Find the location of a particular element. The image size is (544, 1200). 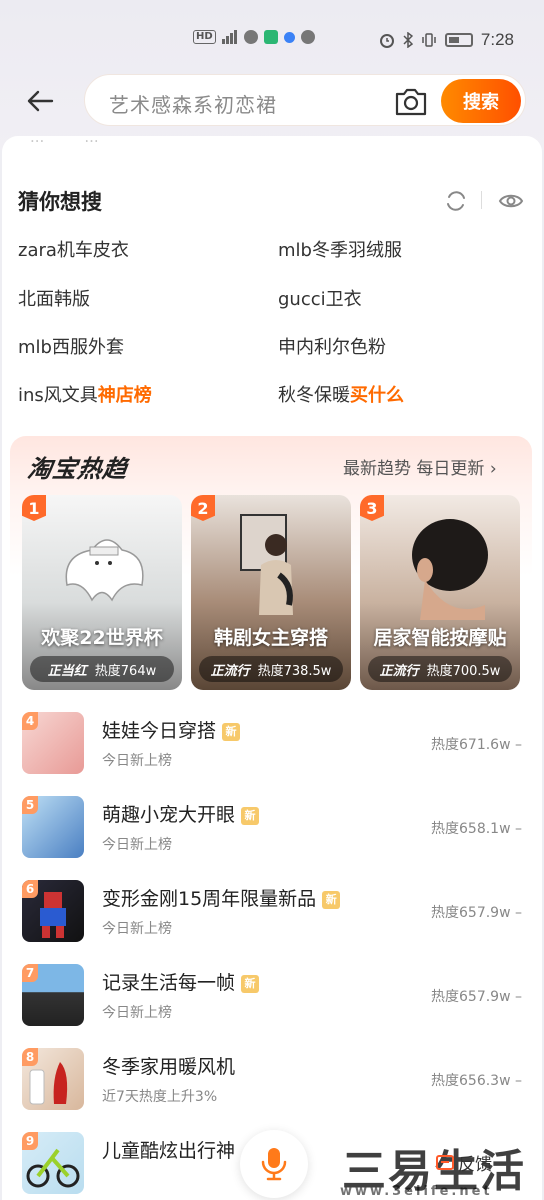

search-bar: 艺术感森系初恋裙 搜索 is located at coordinates (305, 100).